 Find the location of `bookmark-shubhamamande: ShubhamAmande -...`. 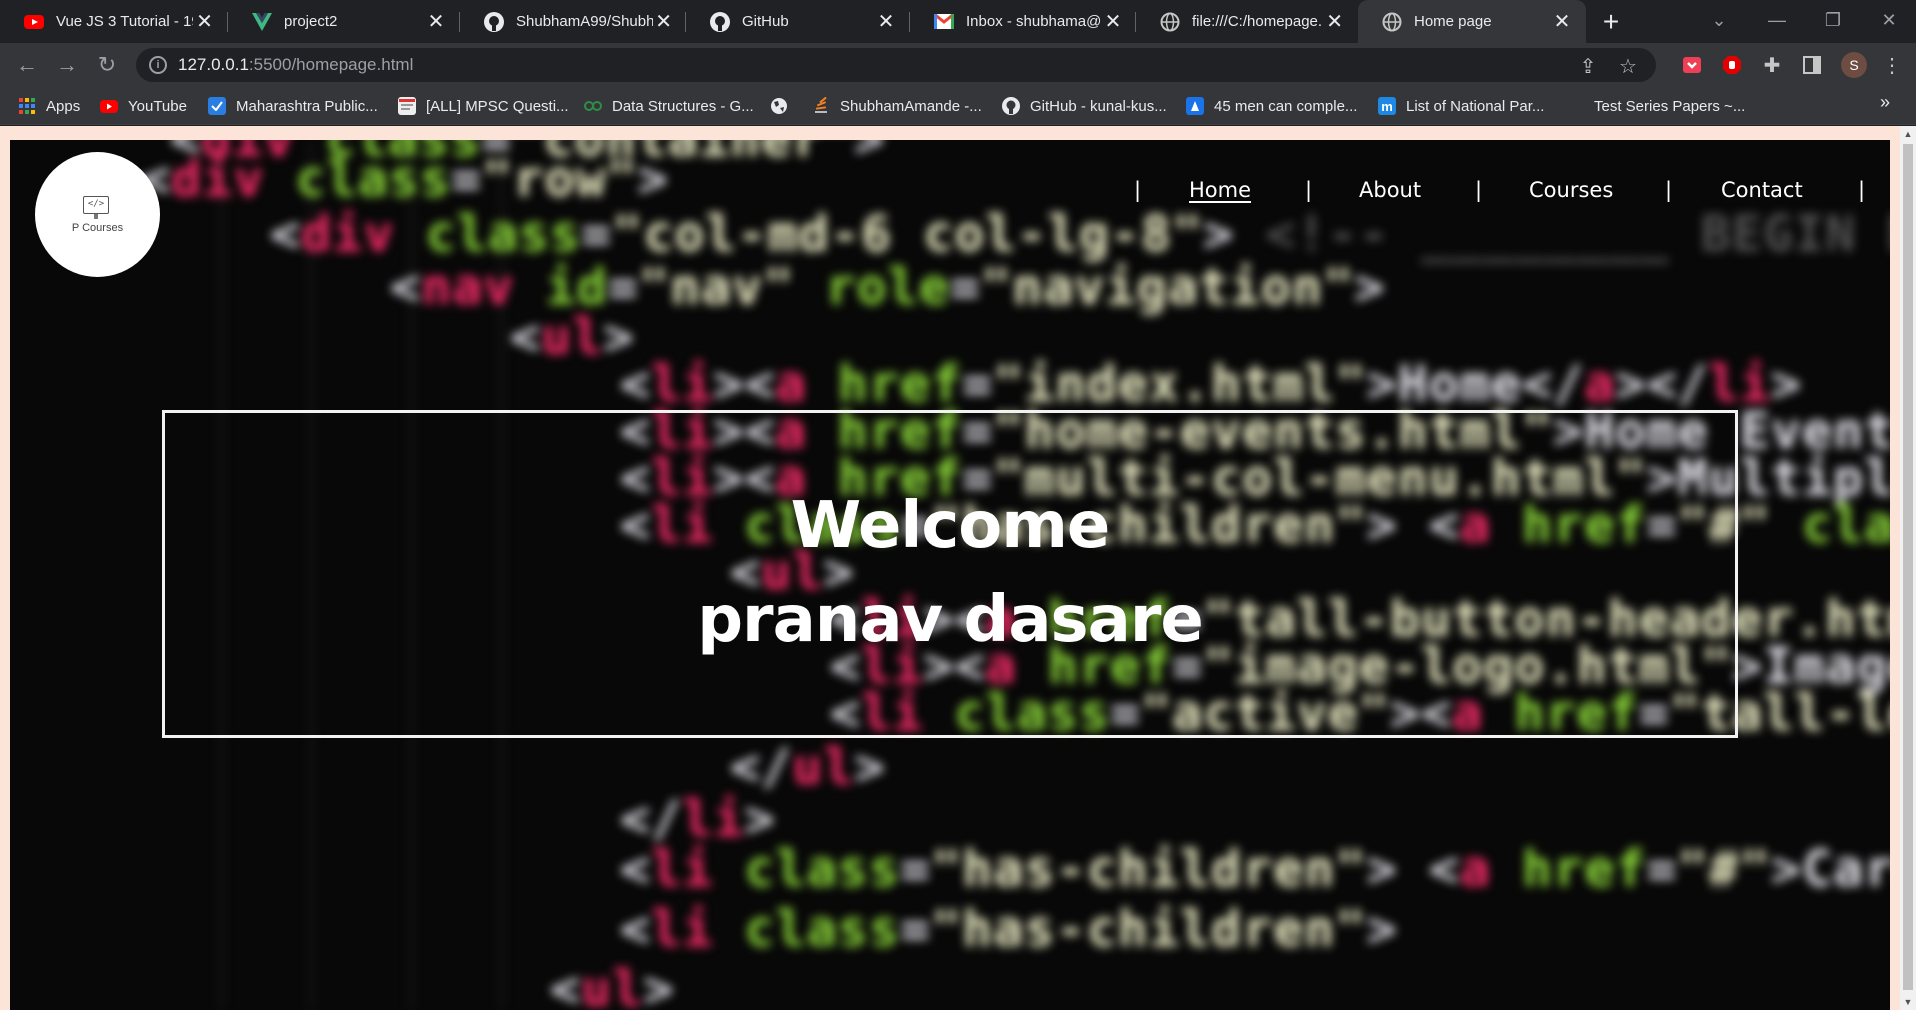

bookmark-shubhamamande: ShubhamAmande -... is located at coordinates (897, 106).